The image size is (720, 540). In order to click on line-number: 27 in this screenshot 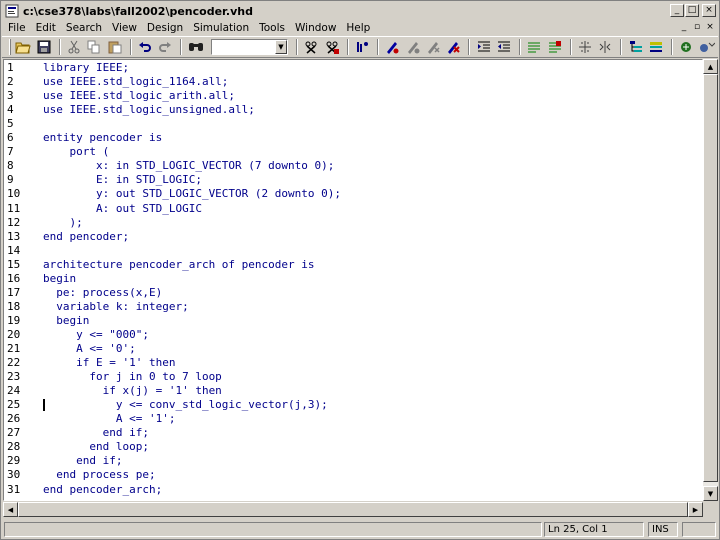, I will do `click(14, 433)`.